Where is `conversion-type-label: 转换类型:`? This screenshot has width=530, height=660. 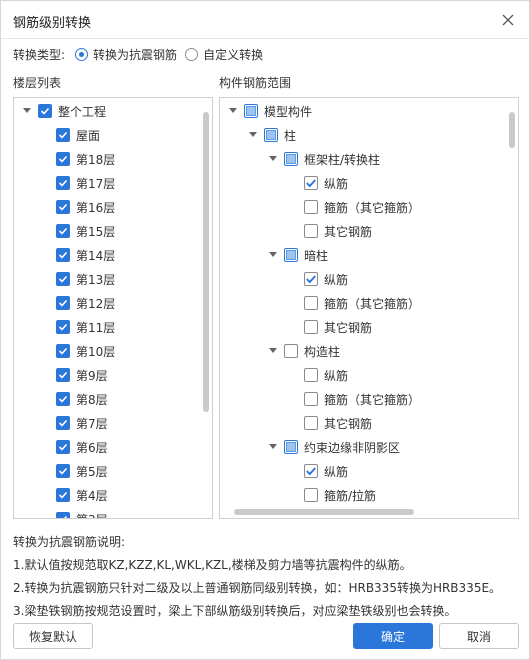 conversion-type-label: 转换类型: is located at coordinates (39, 54).